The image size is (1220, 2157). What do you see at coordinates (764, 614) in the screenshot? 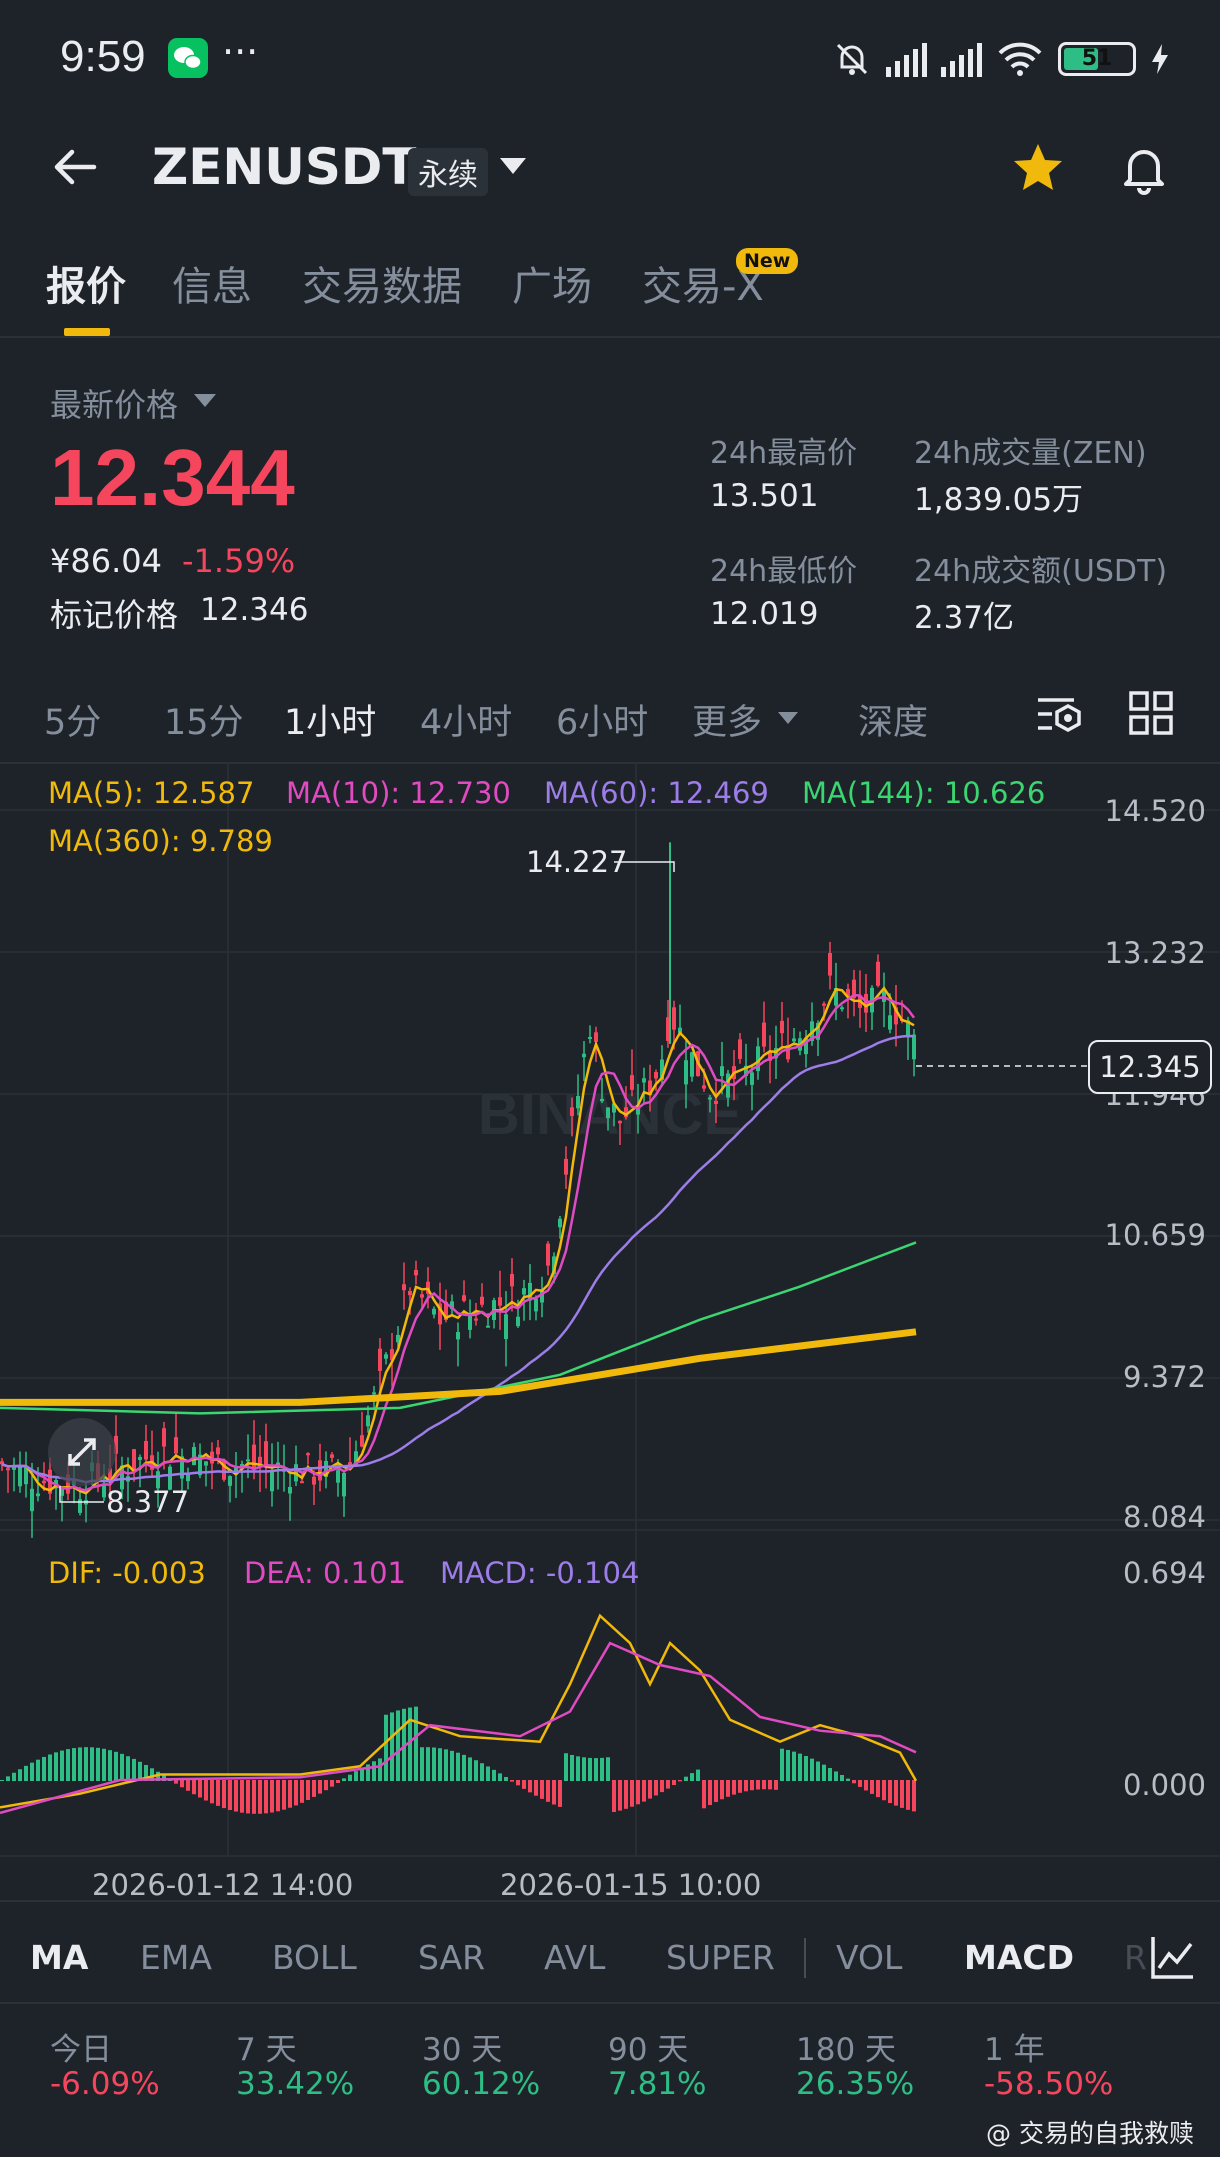
I see `low-24h-value: 12.019` at bounding box center [764, 614].